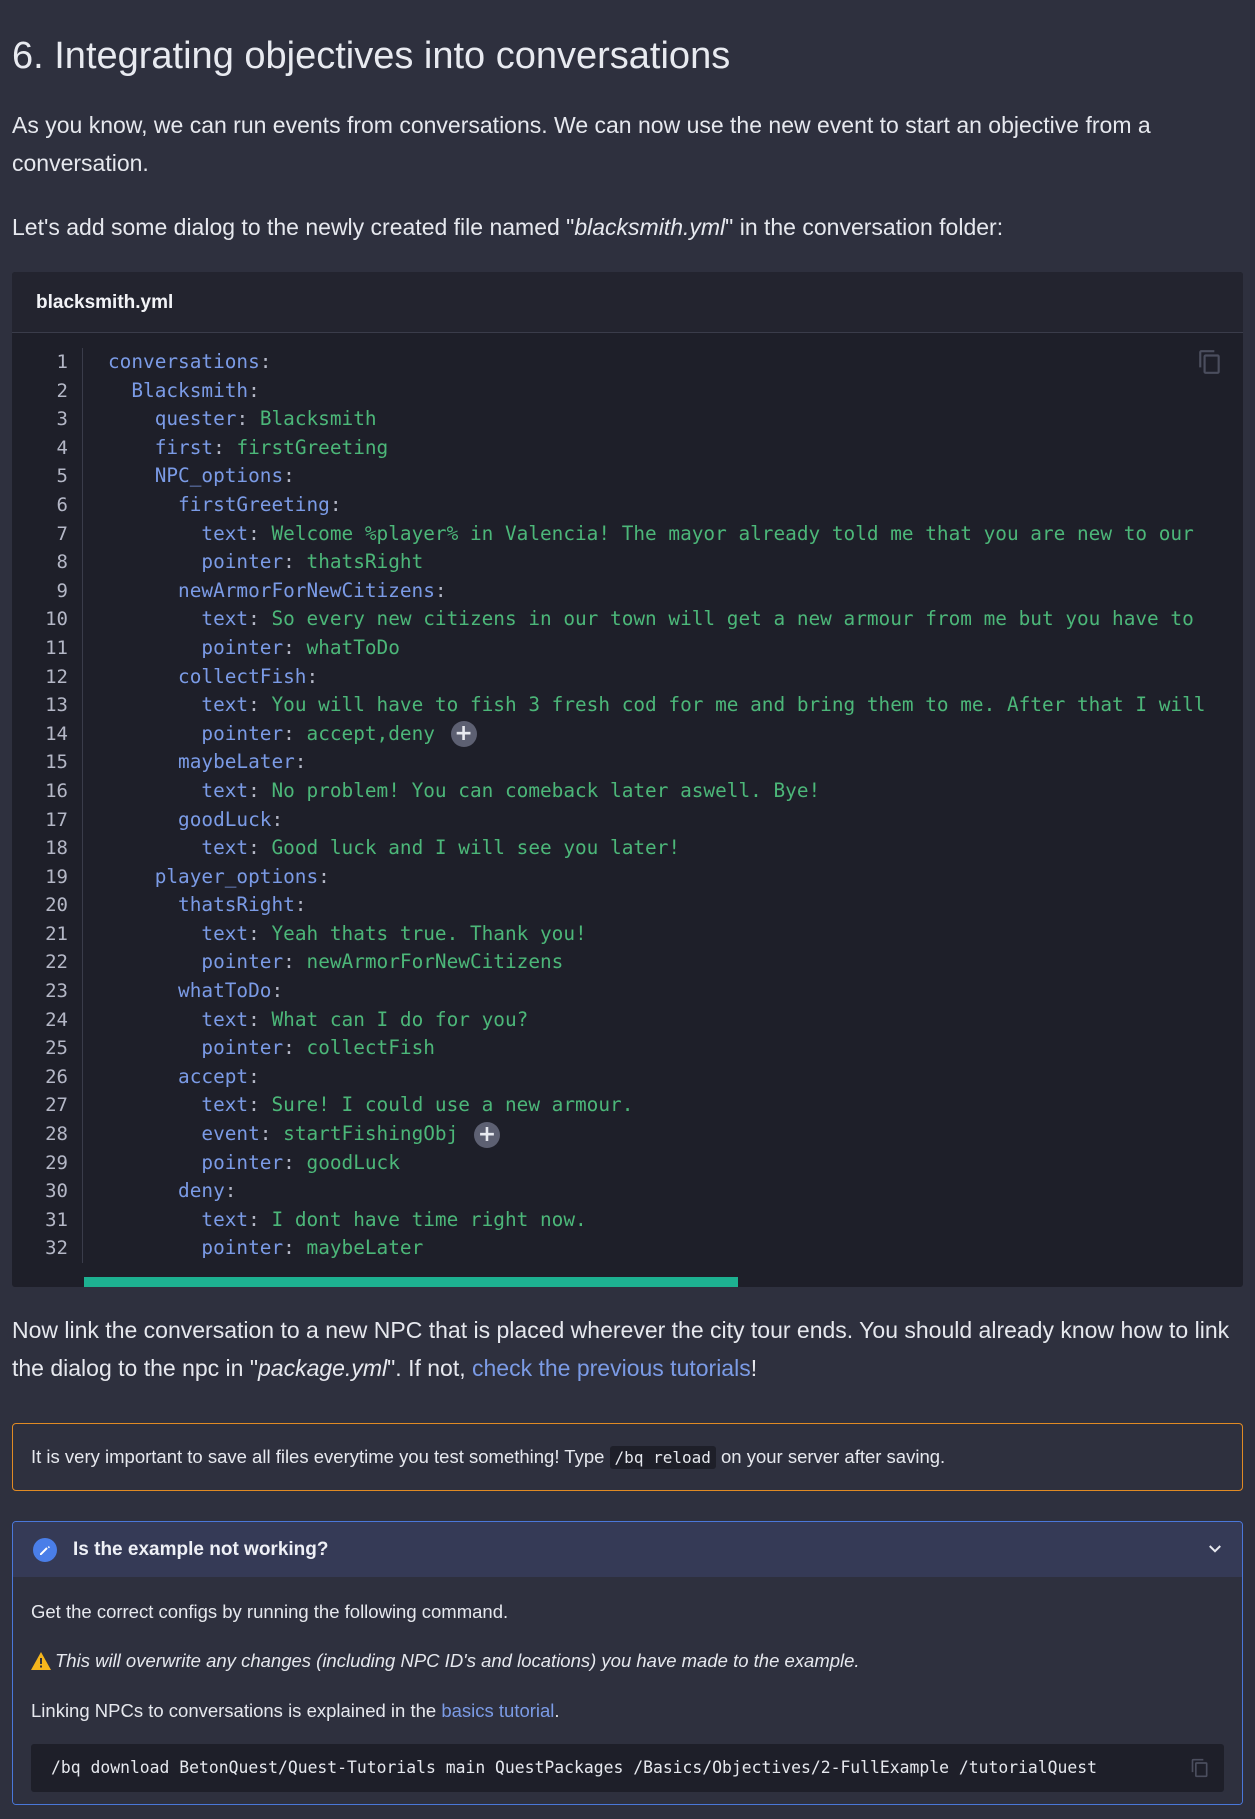  What do you see at coordinates (56, 790) in the screenshot?
I see `line-number: 16` at bounding box center [56, 790].